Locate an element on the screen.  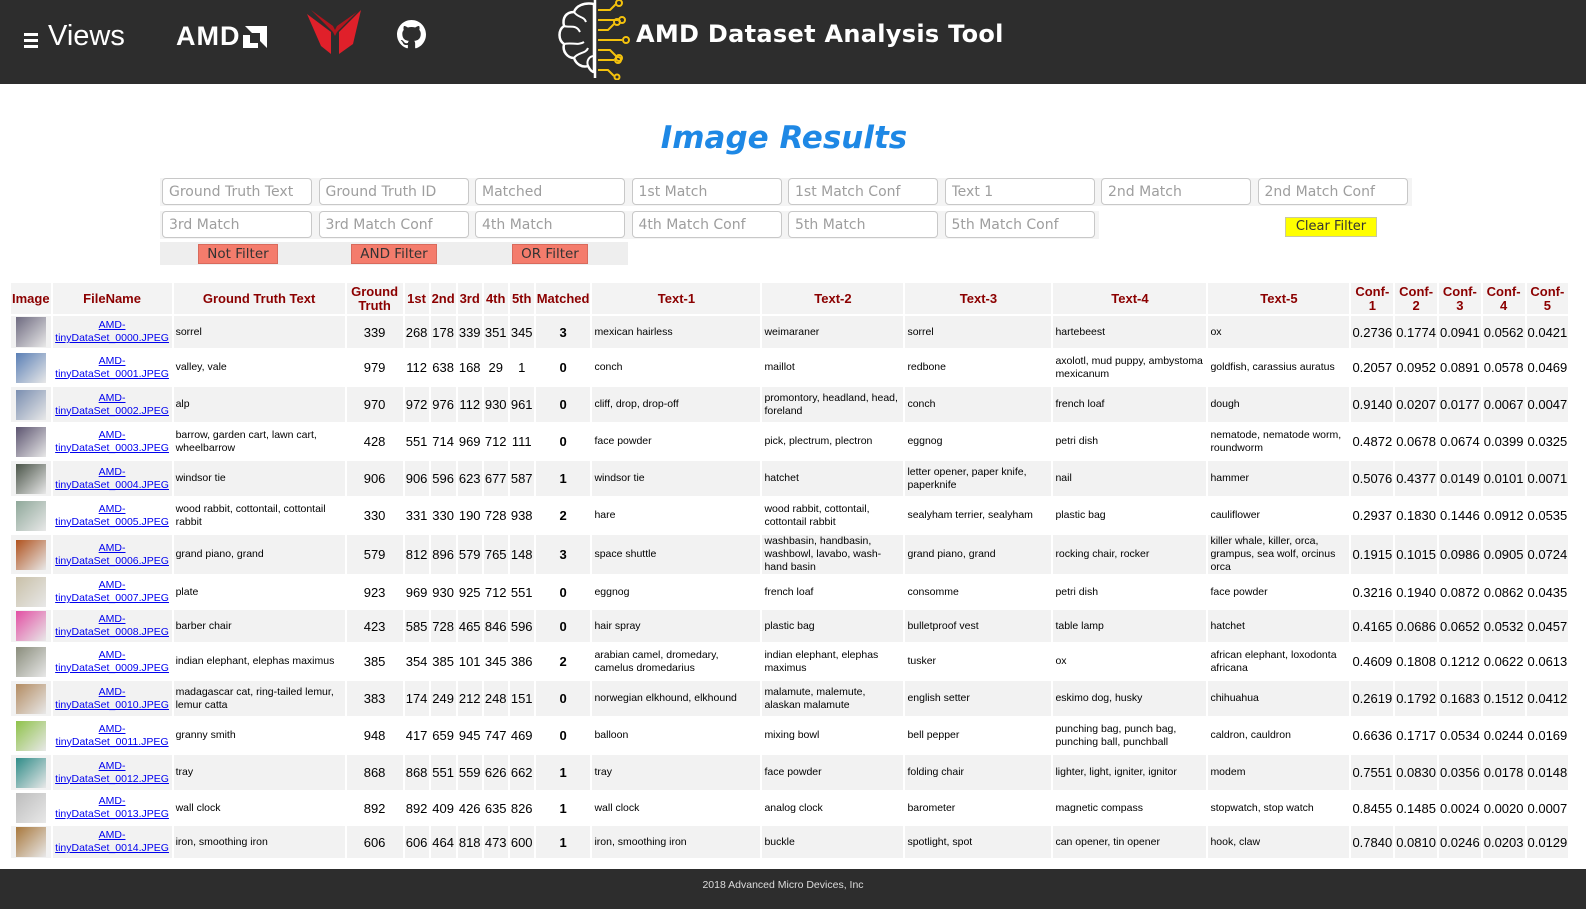
filter-1st-match is located at coordinates (706, 191).